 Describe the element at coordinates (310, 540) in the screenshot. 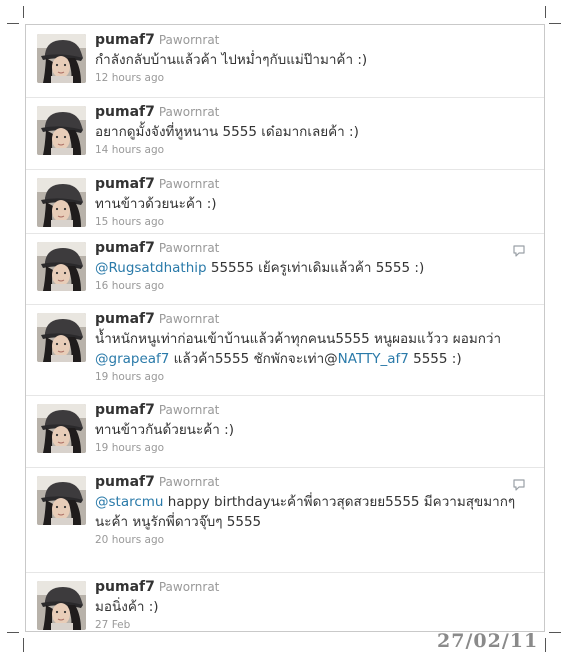

I see `timestamp-link: 20 hours ago` at that location.